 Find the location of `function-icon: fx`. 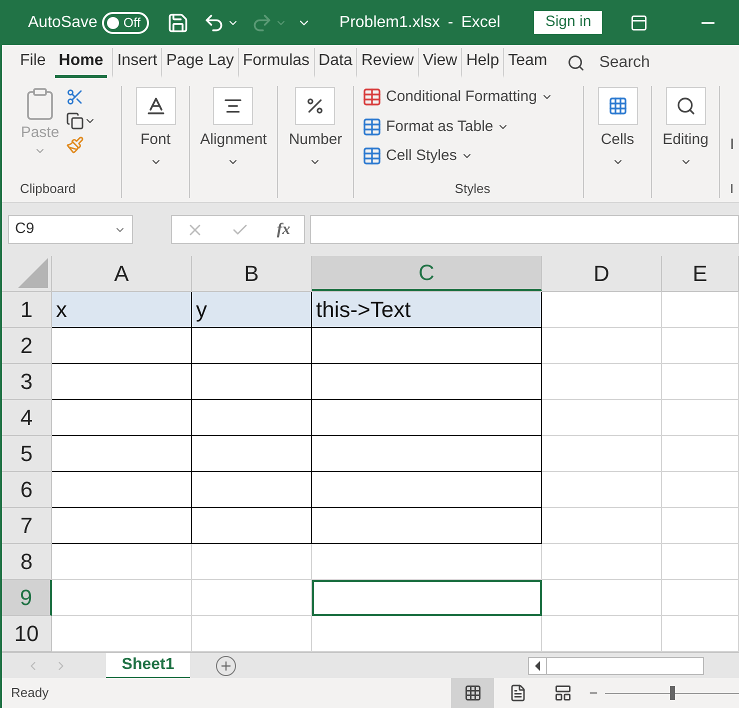

function-icon: fx is located at coordinates (283, 230).